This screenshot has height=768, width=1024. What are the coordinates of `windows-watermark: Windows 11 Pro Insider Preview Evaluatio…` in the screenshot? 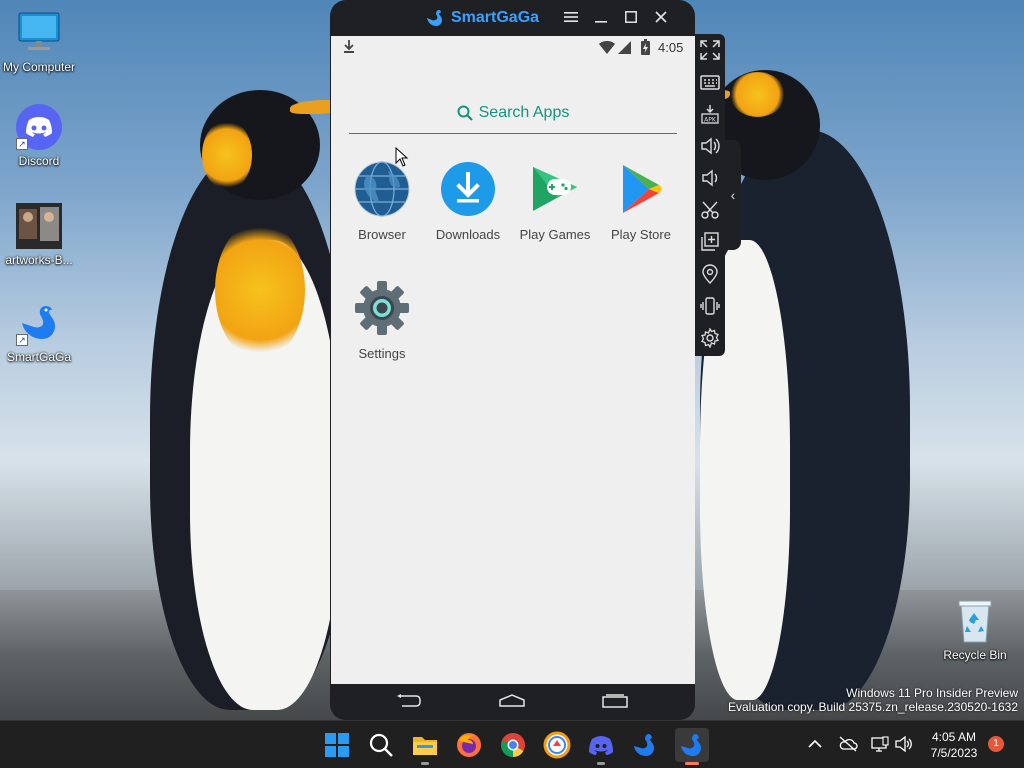 It's located at (873, 700).